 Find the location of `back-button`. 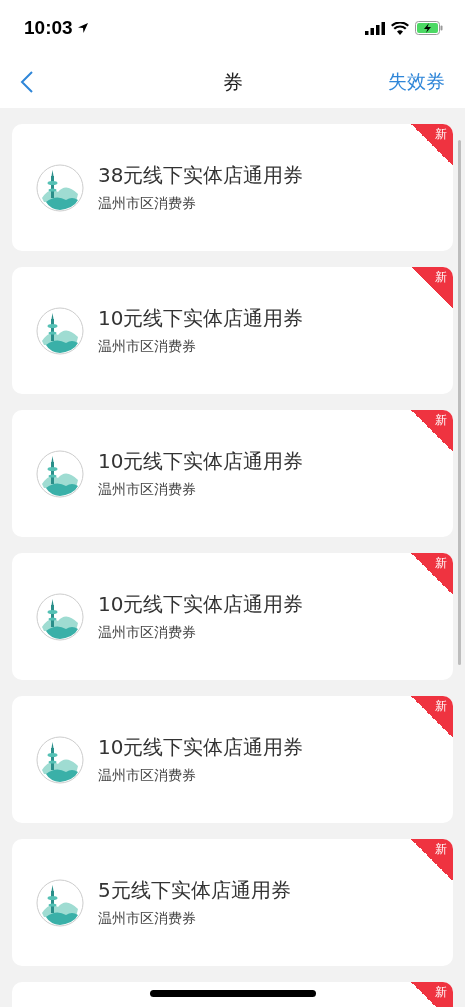

back-button is located at coordinates (27, 82).